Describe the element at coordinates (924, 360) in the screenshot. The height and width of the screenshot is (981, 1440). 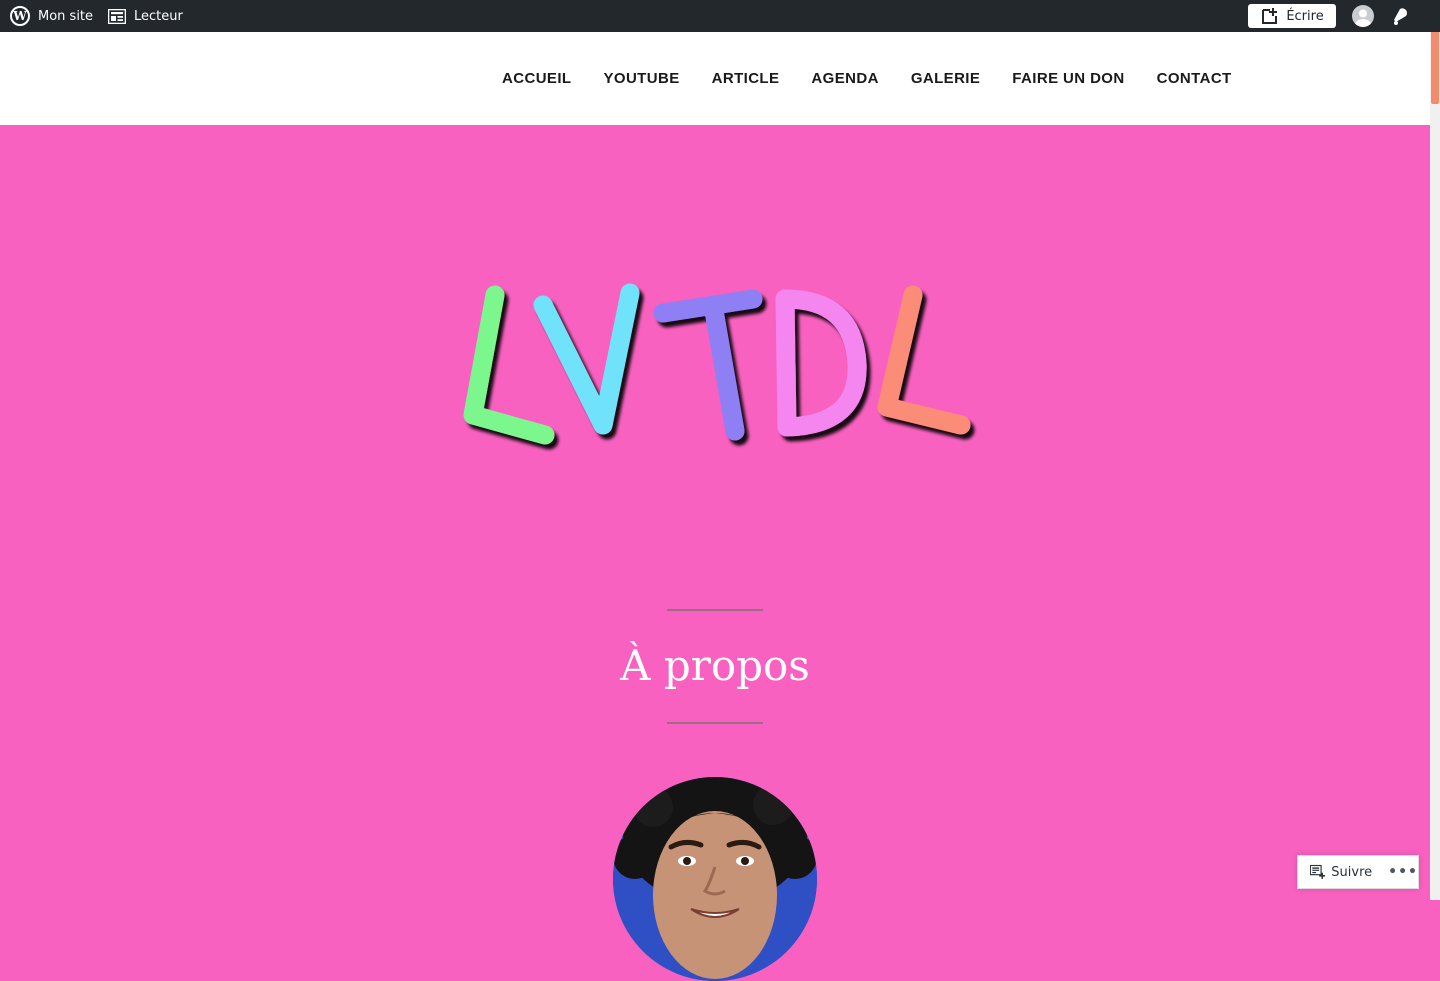
I see `logo-letter-l2` at that location.